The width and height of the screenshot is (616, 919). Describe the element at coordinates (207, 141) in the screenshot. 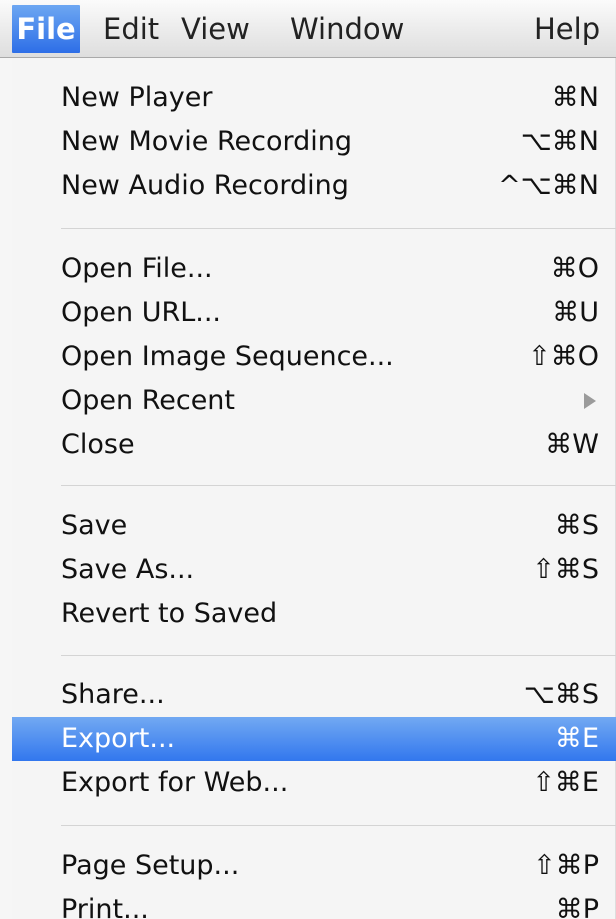

I see `menu-item-label: New Movie Recording` at that location.